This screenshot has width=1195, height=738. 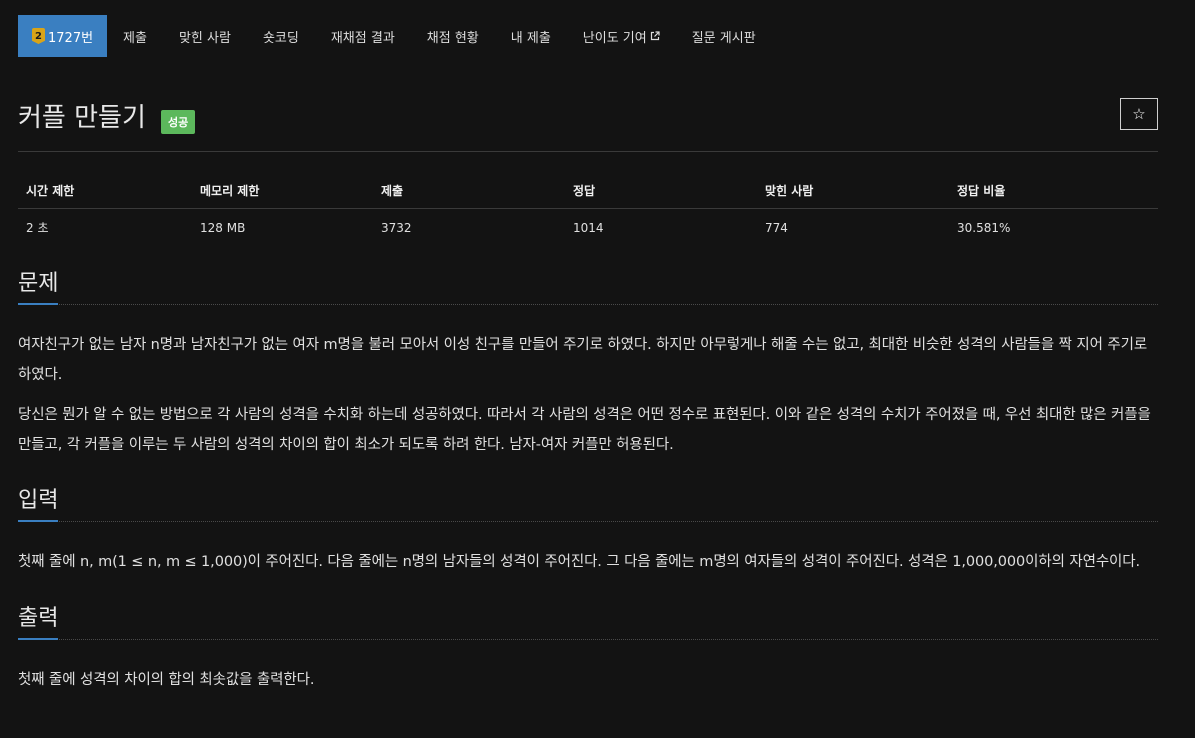 What do you see at coordinates (655, 36) in the screenshot?
I see `external-link-icon` at bounding box center [655, 36].